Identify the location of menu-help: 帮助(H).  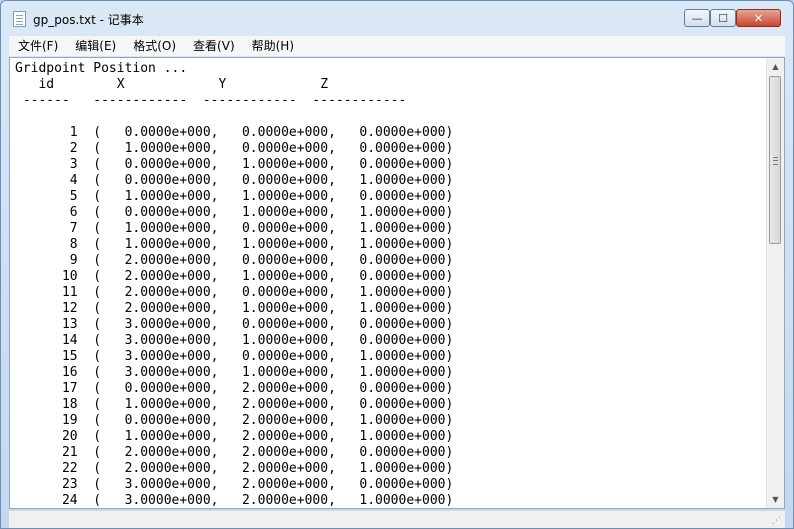
(272, 46).